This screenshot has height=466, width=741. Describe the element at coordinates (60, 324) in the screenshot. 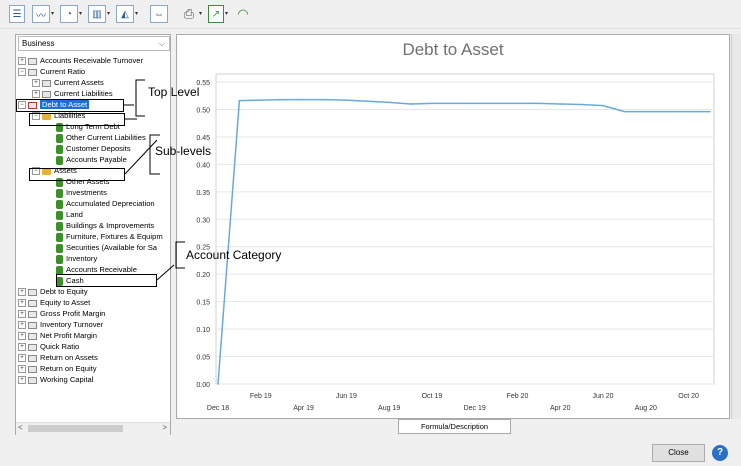

I see `tree-item: + Inventory Turnover` at that location.